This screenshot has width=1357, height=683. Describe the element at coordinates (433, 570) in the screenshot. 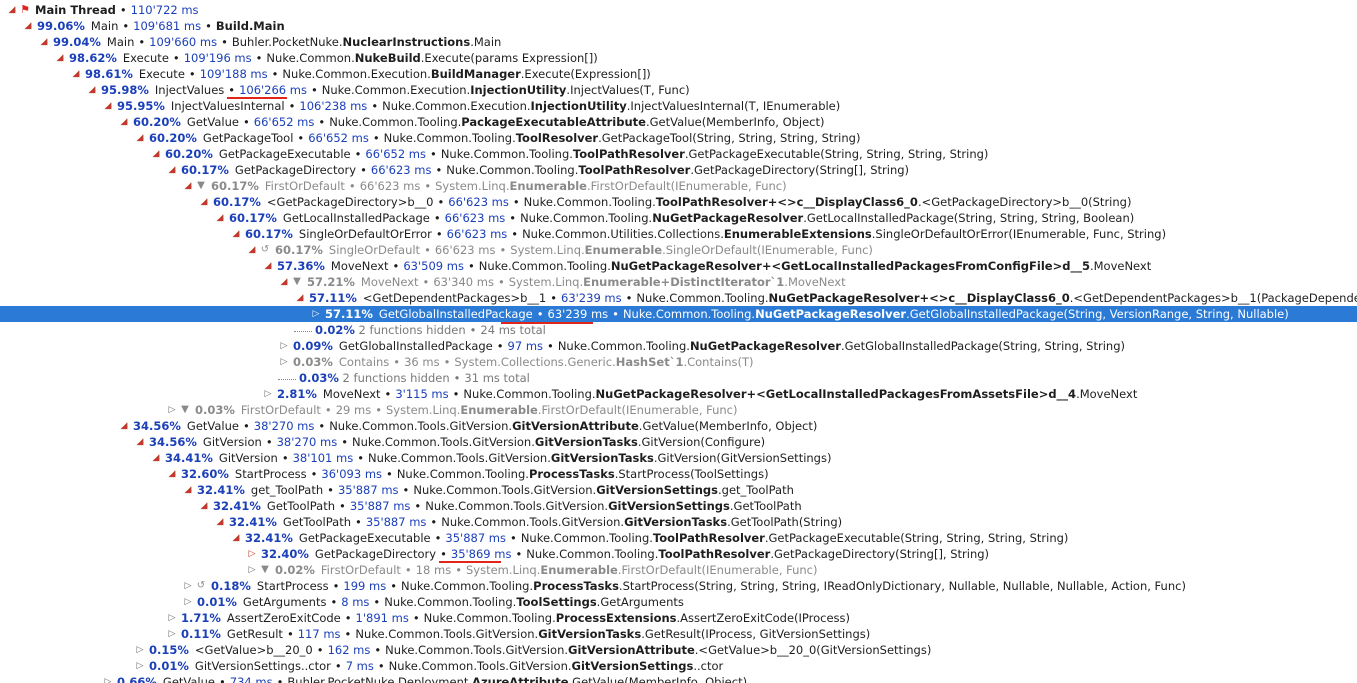

I see `time-ms: 18 ms` at that location.